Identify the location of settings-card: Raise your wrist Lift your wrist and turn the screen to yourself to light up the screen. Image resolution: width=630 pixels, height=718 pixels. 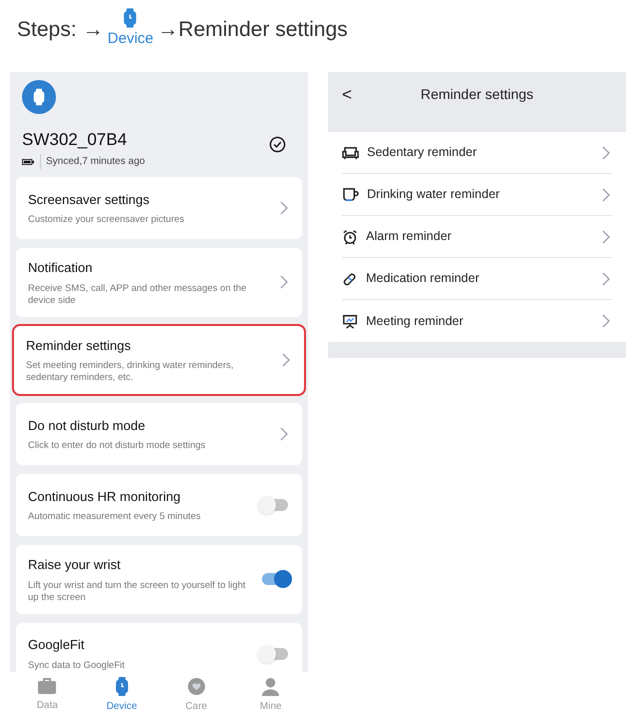
(159, 579).